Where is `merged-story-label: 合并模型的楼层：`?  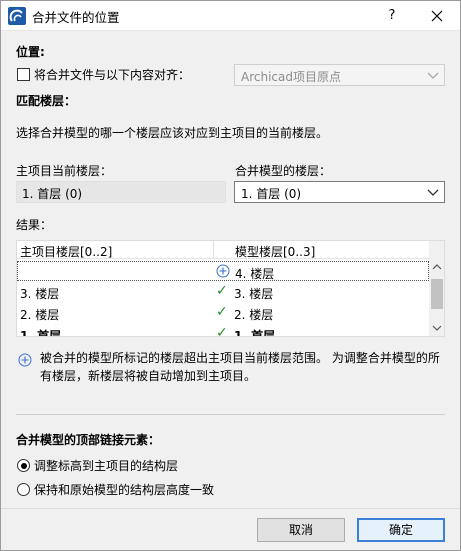 merged-story-label: 合并模型的楼层： is located at coordinates (283, 171).